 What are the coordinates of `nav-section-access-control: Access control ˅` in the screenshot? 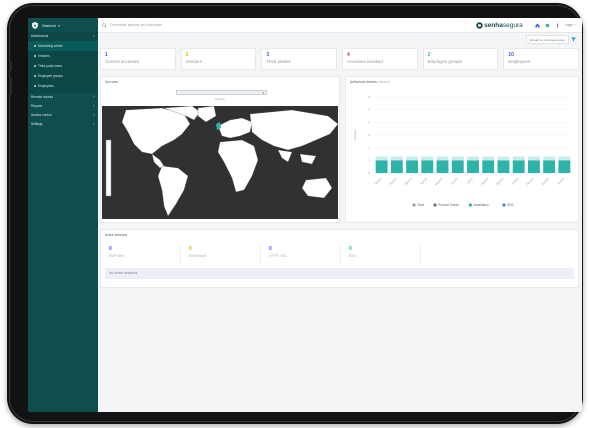 It's located at (63, 115).